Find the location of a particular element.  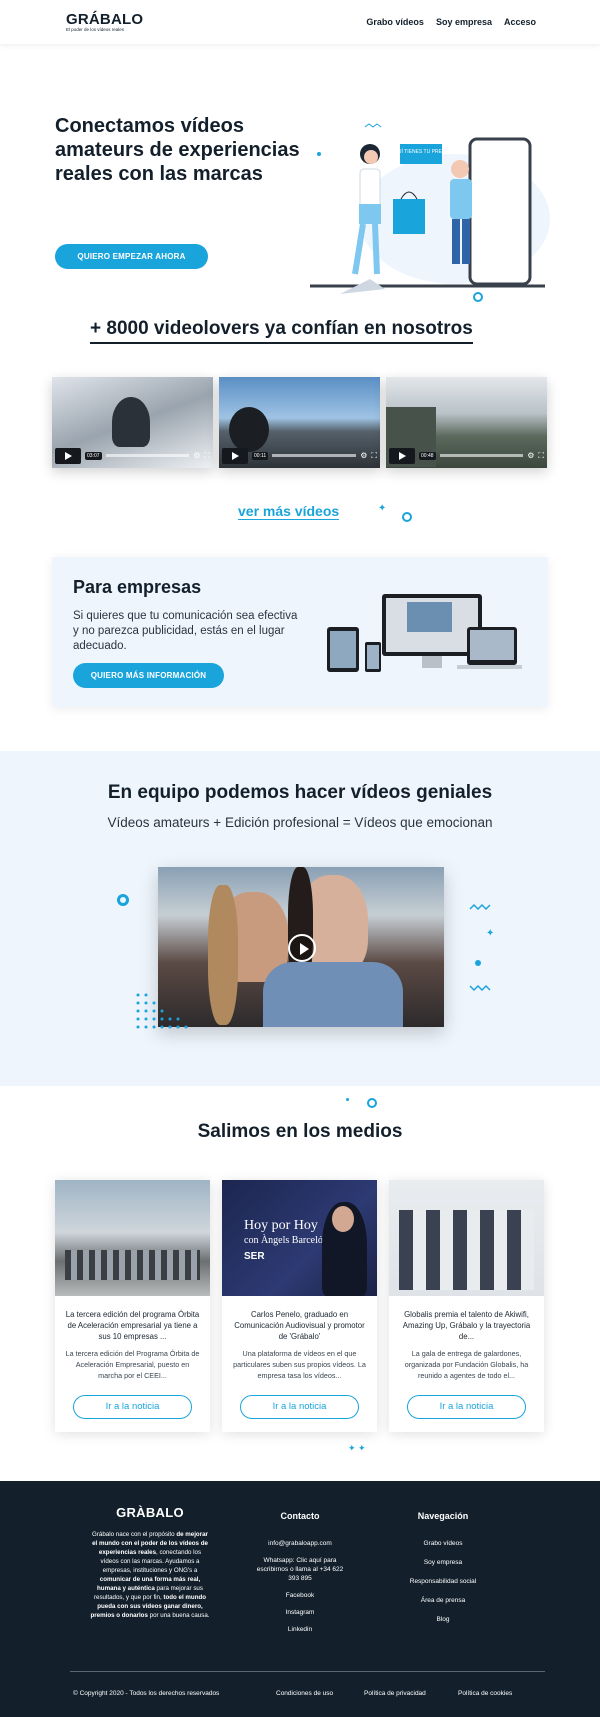

logo-tagline: El poder de los vídeos reales is located at coordinates (95, 29).